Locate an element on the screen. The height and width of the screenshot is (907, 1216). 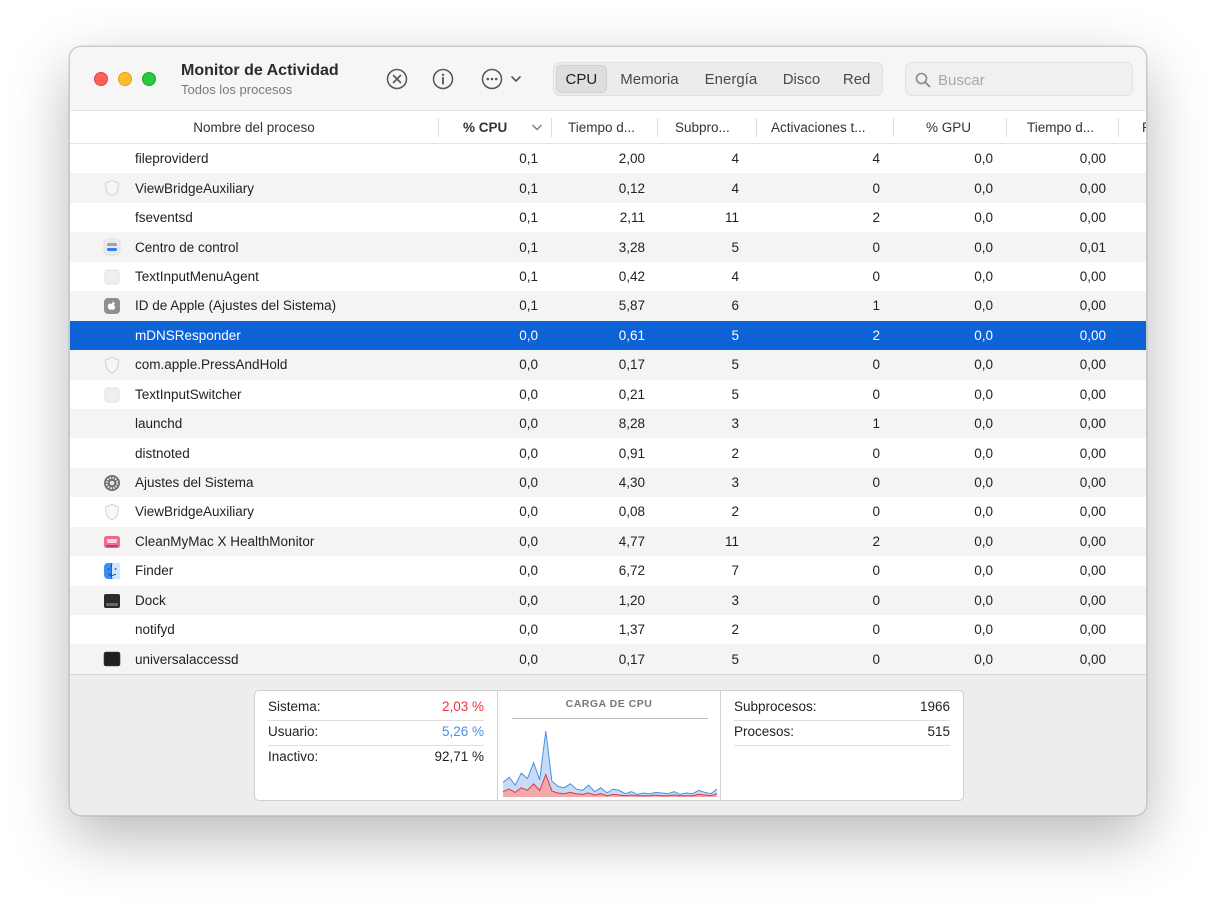
process-name: distnoted is located at coordinates (162, 453).